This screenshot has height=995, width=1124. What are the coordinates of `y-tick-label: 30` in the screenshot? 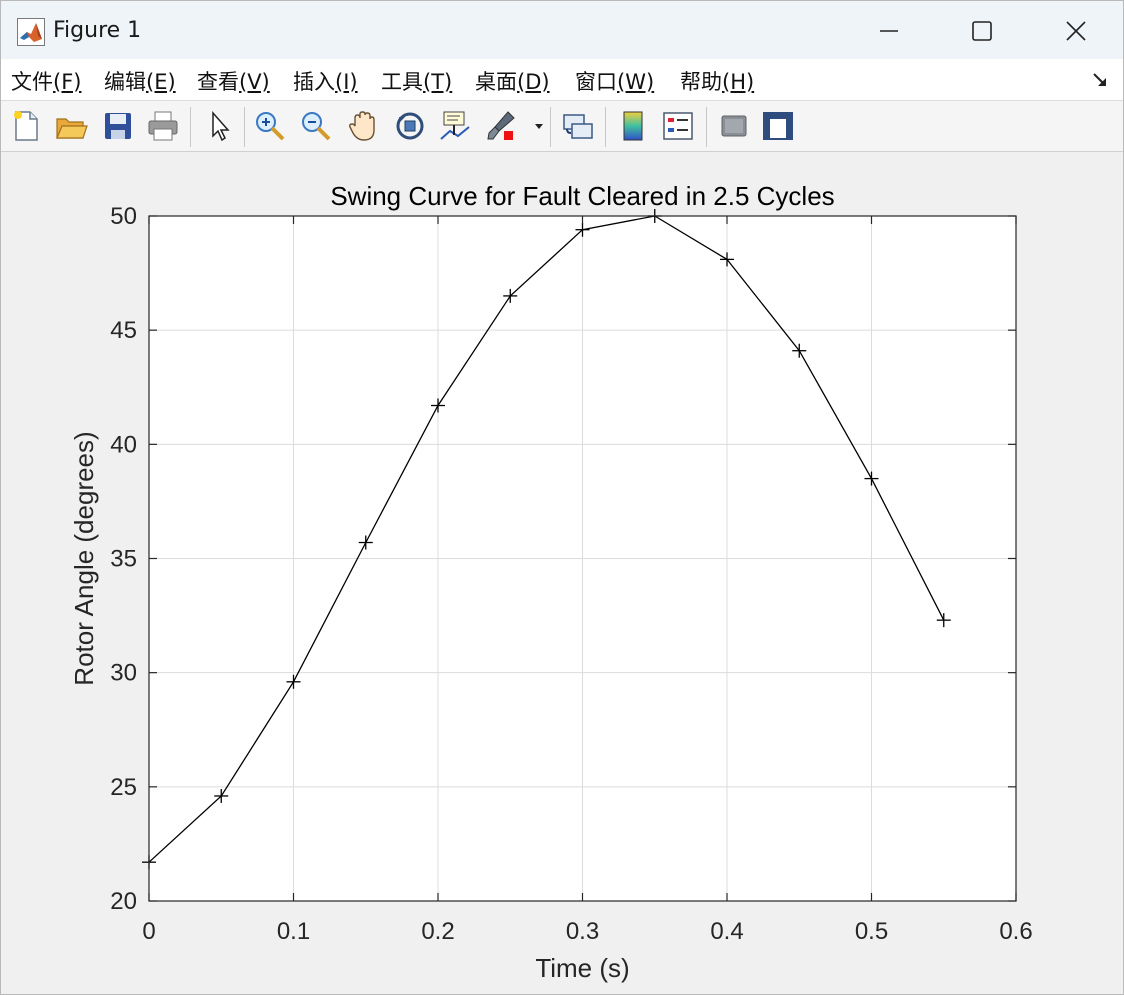 It's located at (123, 673).